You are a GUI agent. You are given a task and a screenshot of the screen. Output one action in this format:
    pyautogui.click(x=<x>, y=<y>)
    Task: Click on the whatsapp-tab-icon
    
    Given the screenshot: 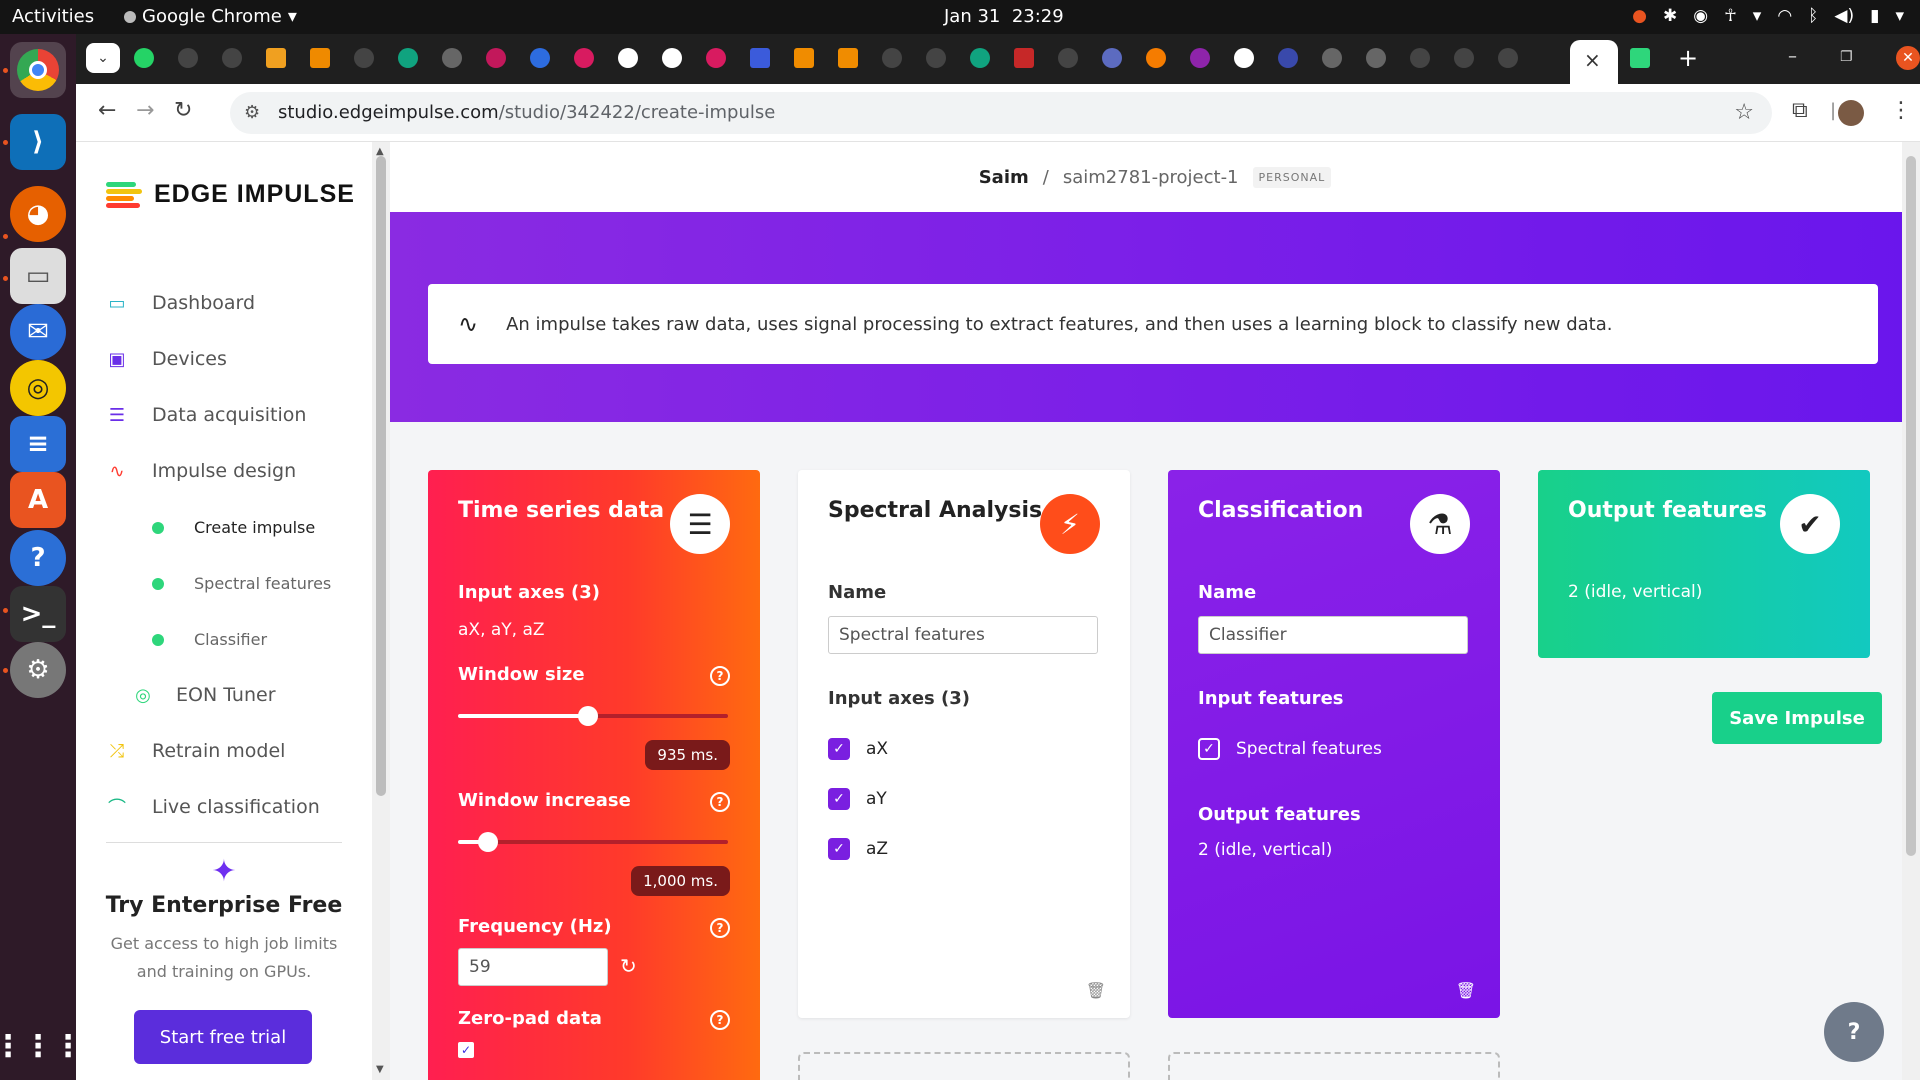 What is the action you would take?
    pyautogui.click(x=144, y=58)
    